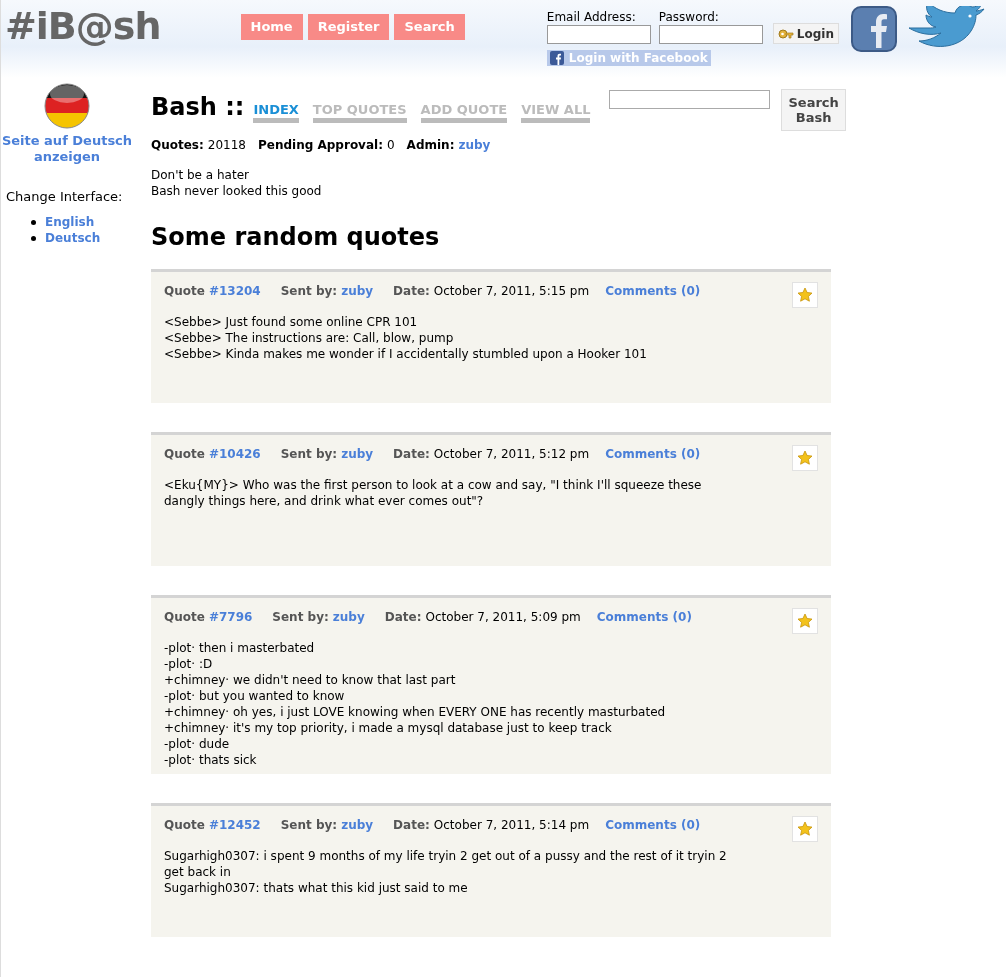 The height and width of the screenshot is (977, 1006). What do you see at coordinates (390, 145) in the screenshot?
I see `stat-value: 0` at bounding box center [390, 145].